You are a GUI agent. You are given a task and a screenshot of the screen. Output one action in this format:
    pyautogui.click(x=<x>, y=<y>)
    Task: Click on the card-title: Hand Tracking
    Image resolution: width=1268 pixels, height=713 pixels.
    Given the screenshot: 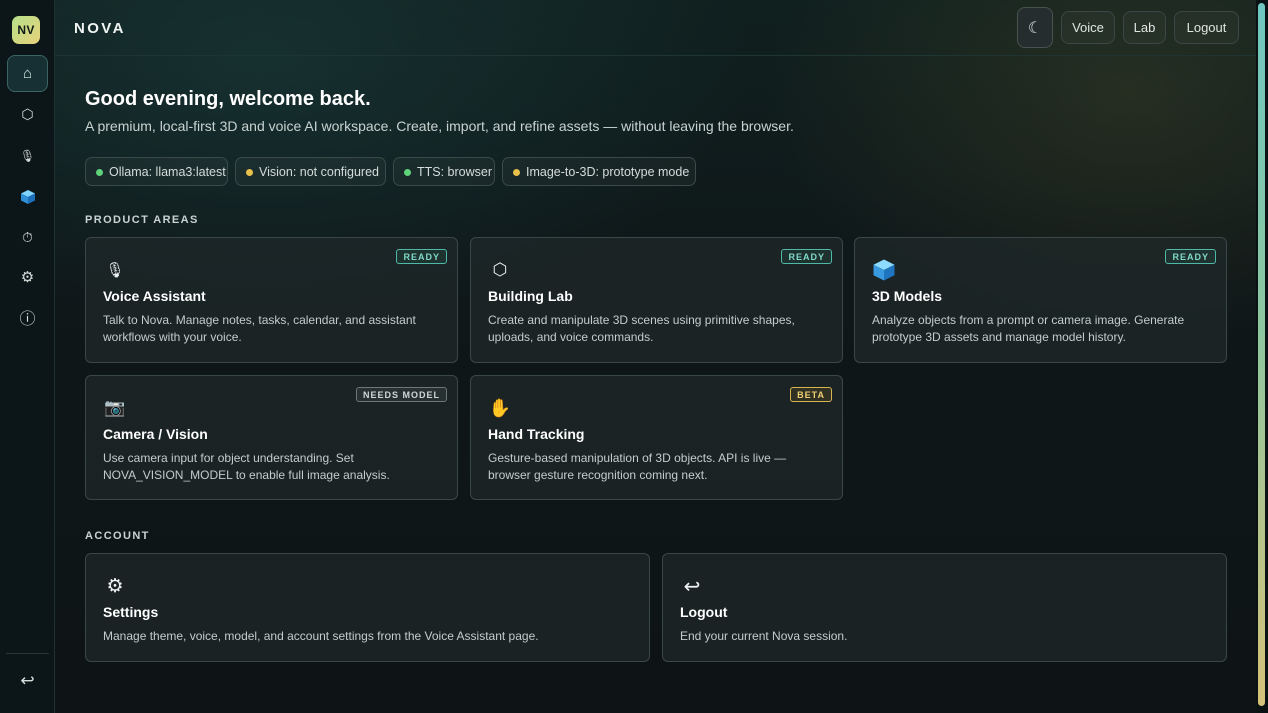 What is the action you would take?
    pyautogui.click(x=536, y=434)
    